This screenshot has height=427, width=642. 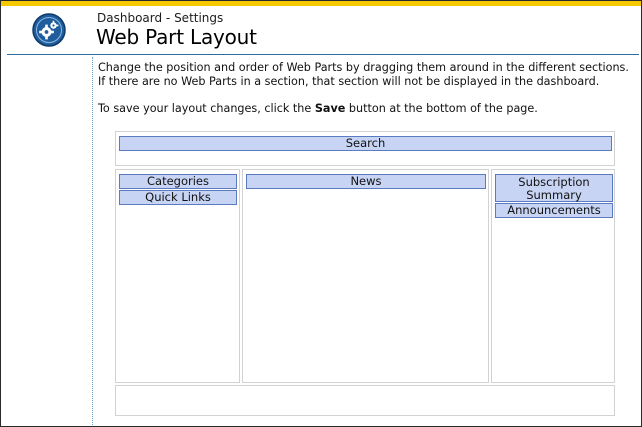 What do you see at coordinates (49, 30) in the screenshot?
I see `gear-icon` at bounding box center [49, 30].